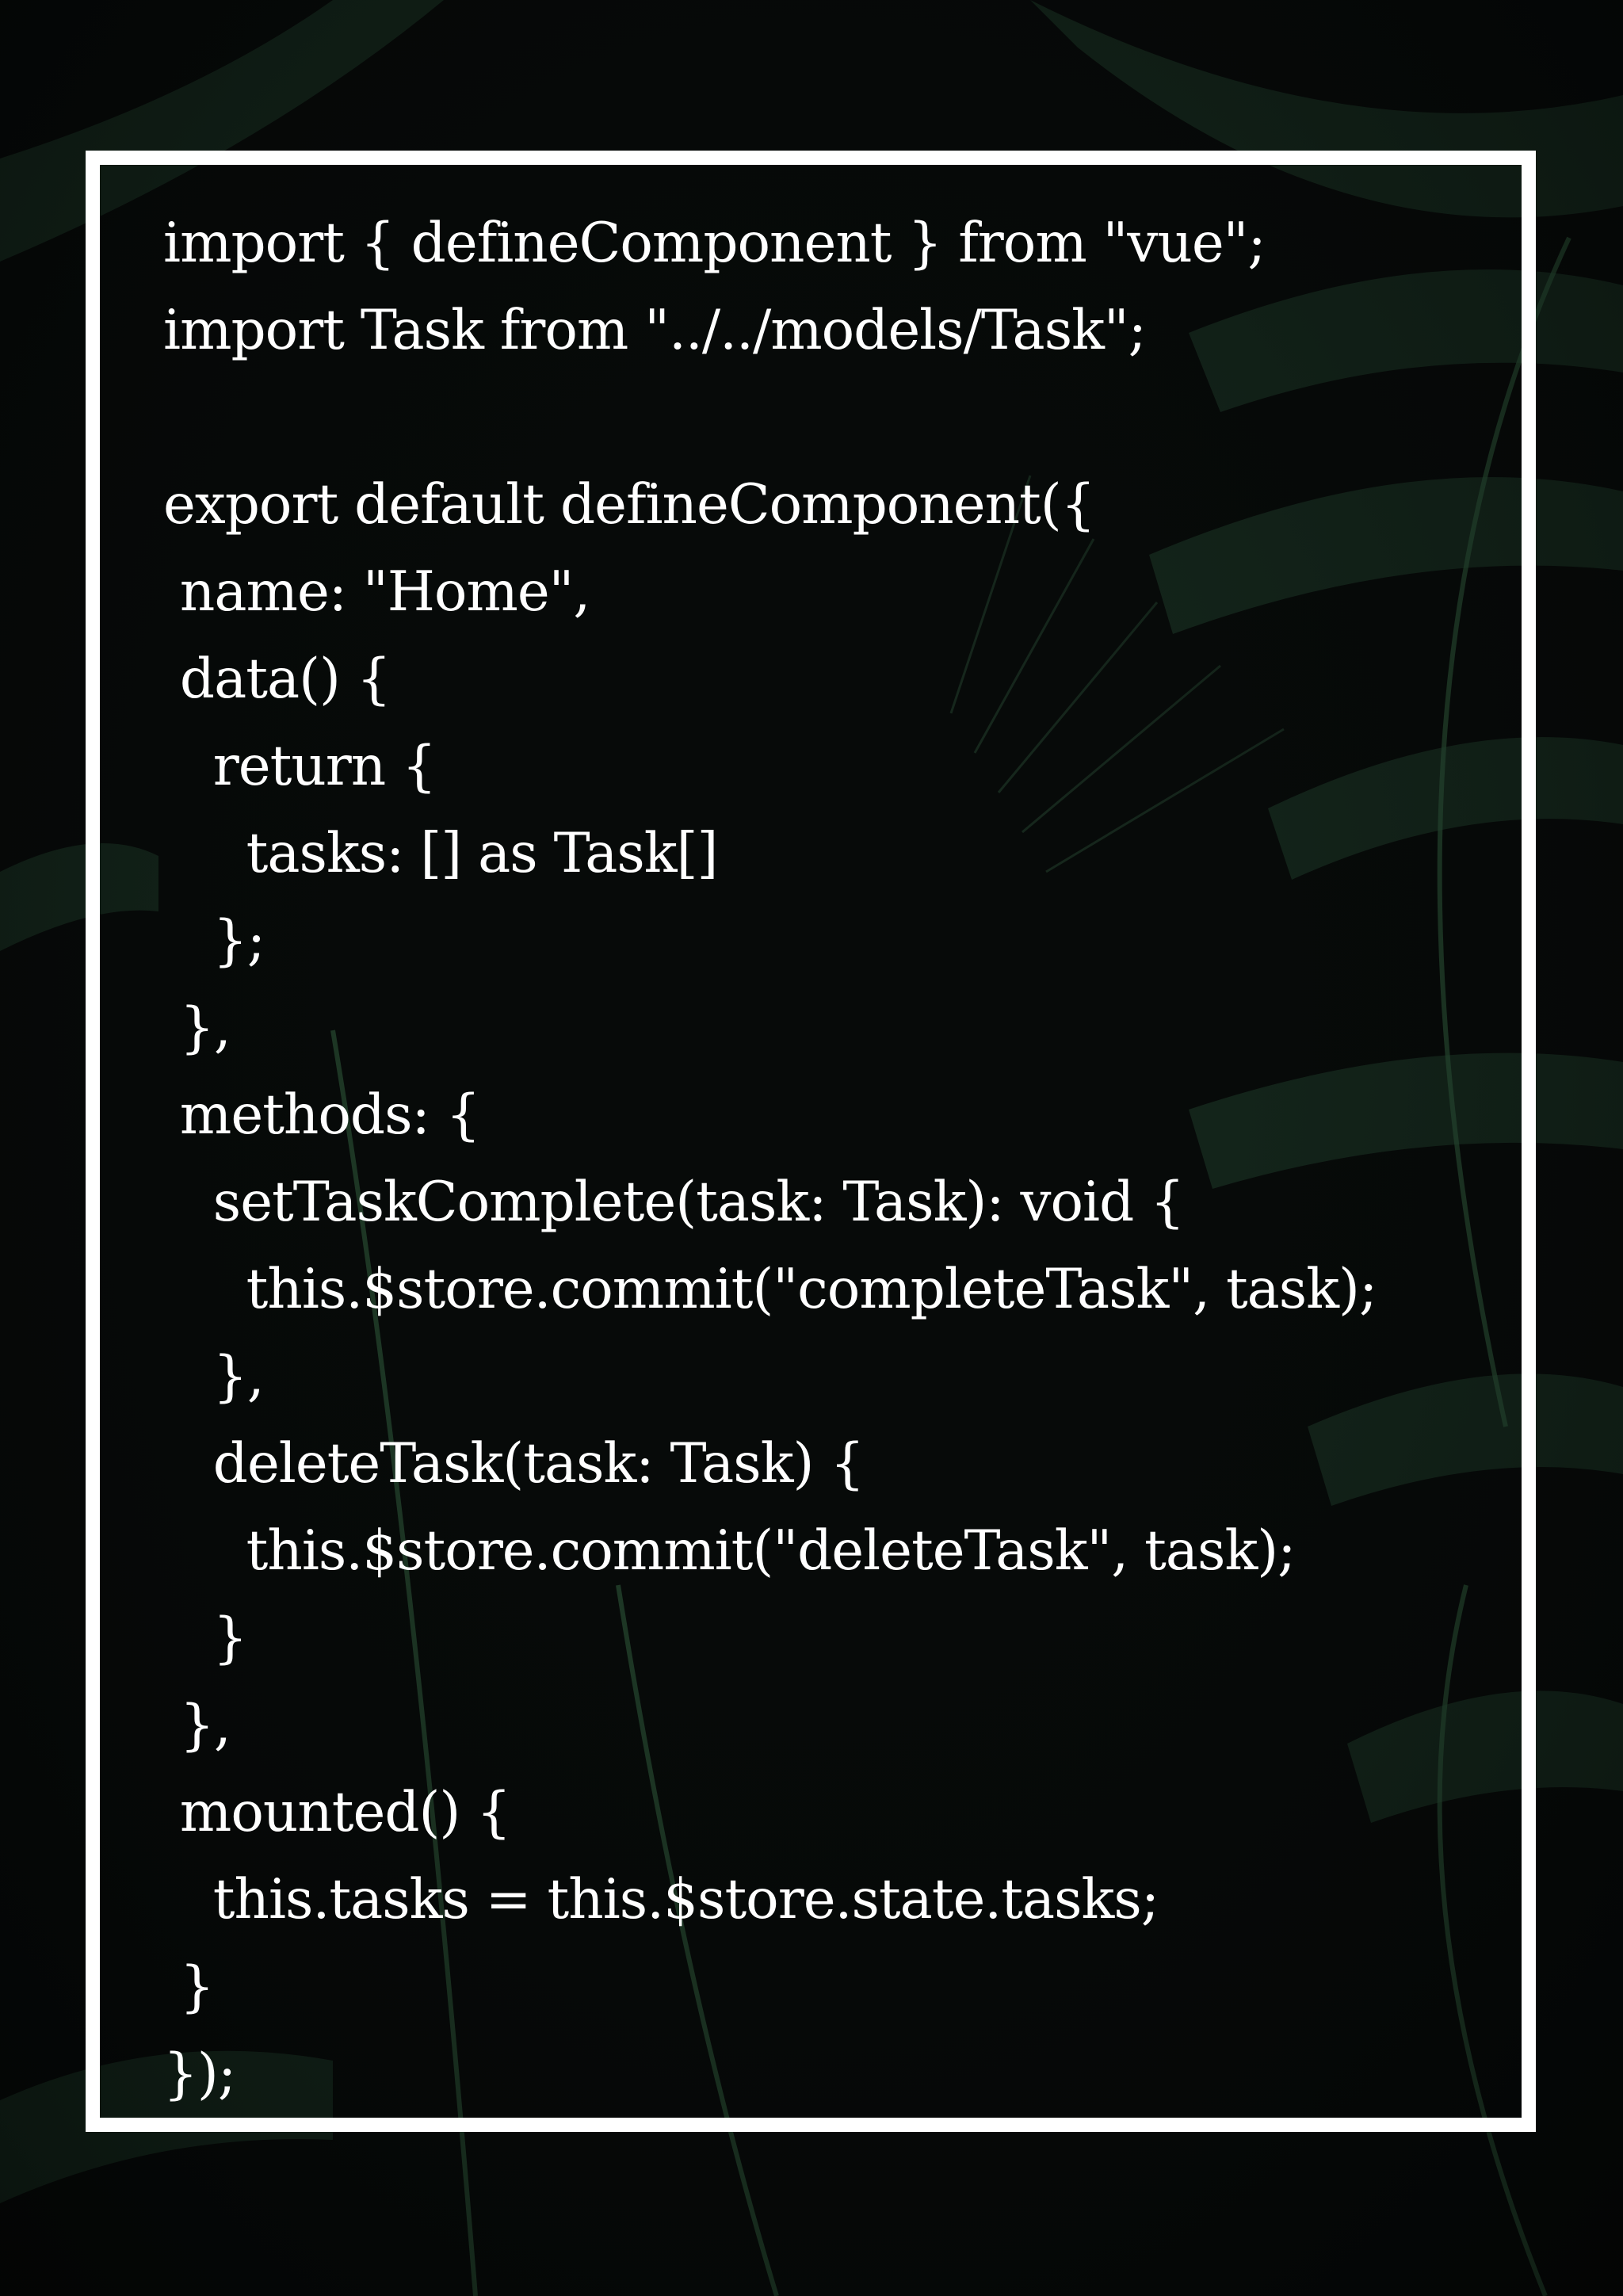 The width and height of the screenshot is (1623, 2296). I want to click on code-line: methods: {, so click(322, 1115).